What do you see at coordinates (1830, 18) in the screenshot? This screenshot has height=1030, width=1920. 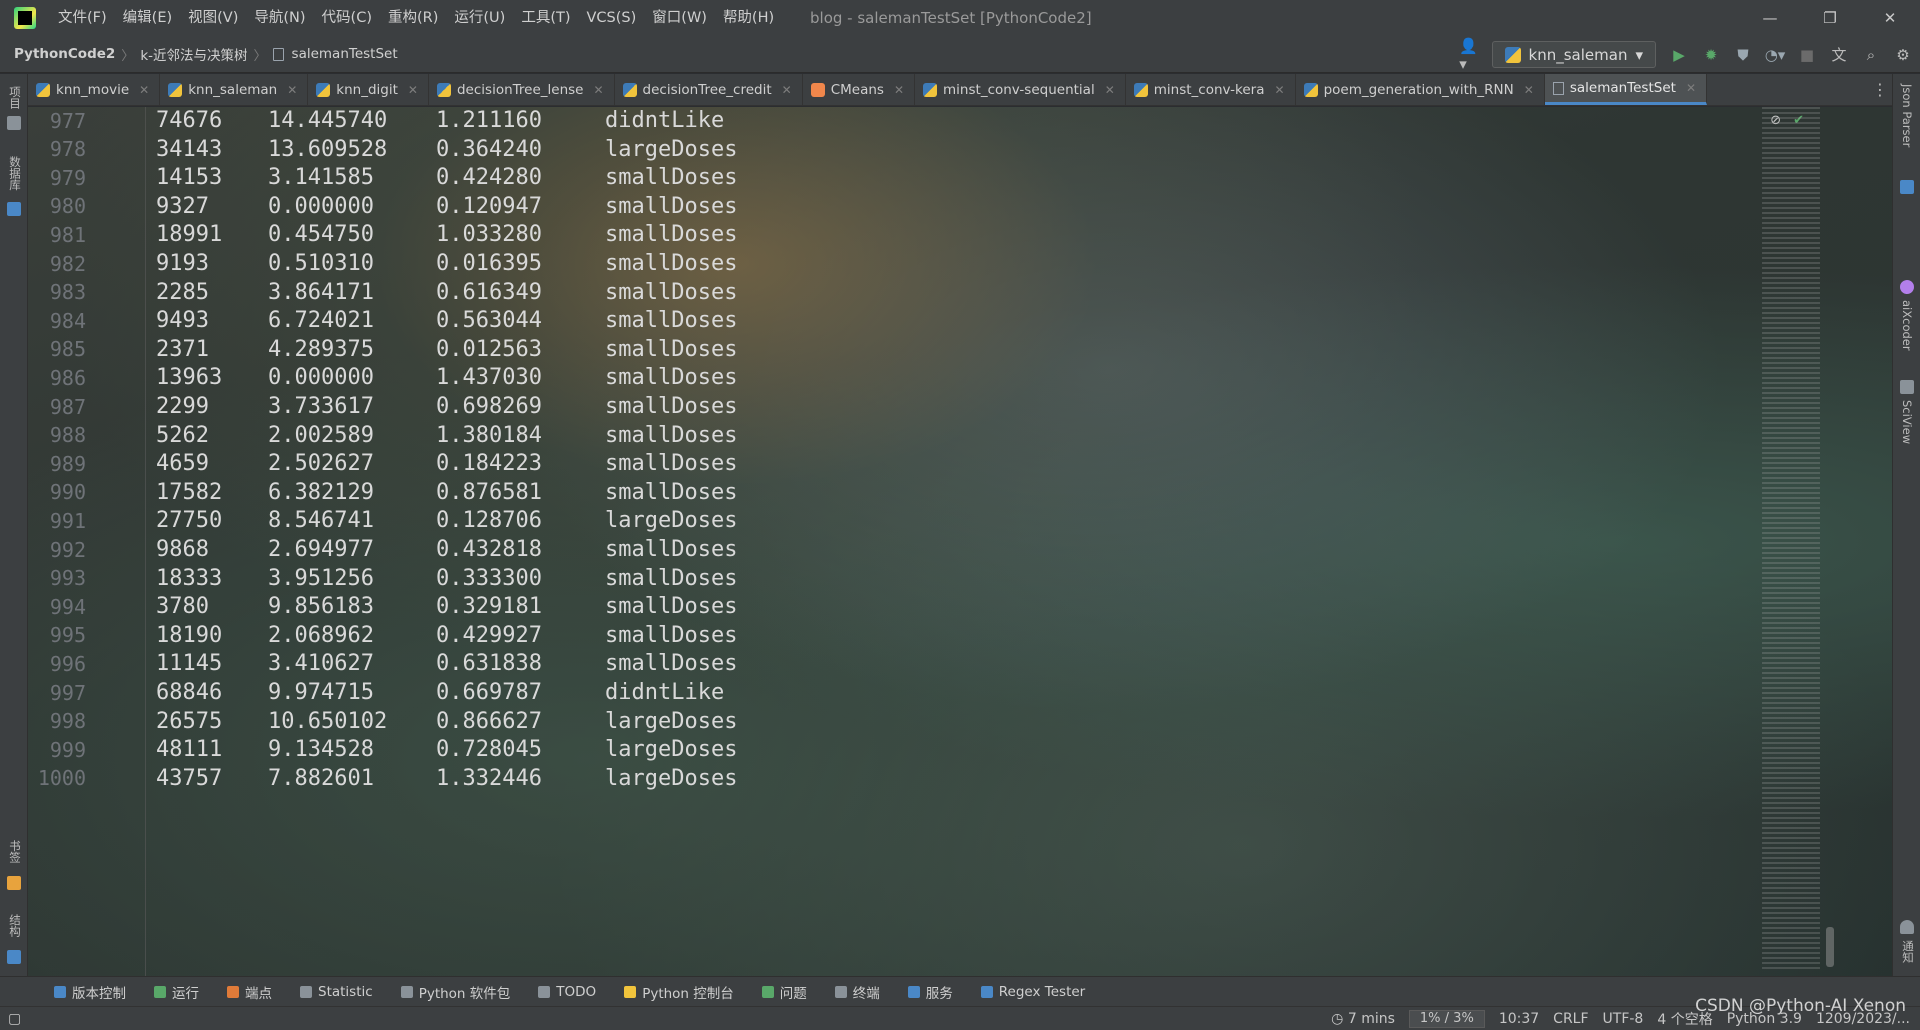 I see `restore-button: ❐` at bounding box center [1830, 18].